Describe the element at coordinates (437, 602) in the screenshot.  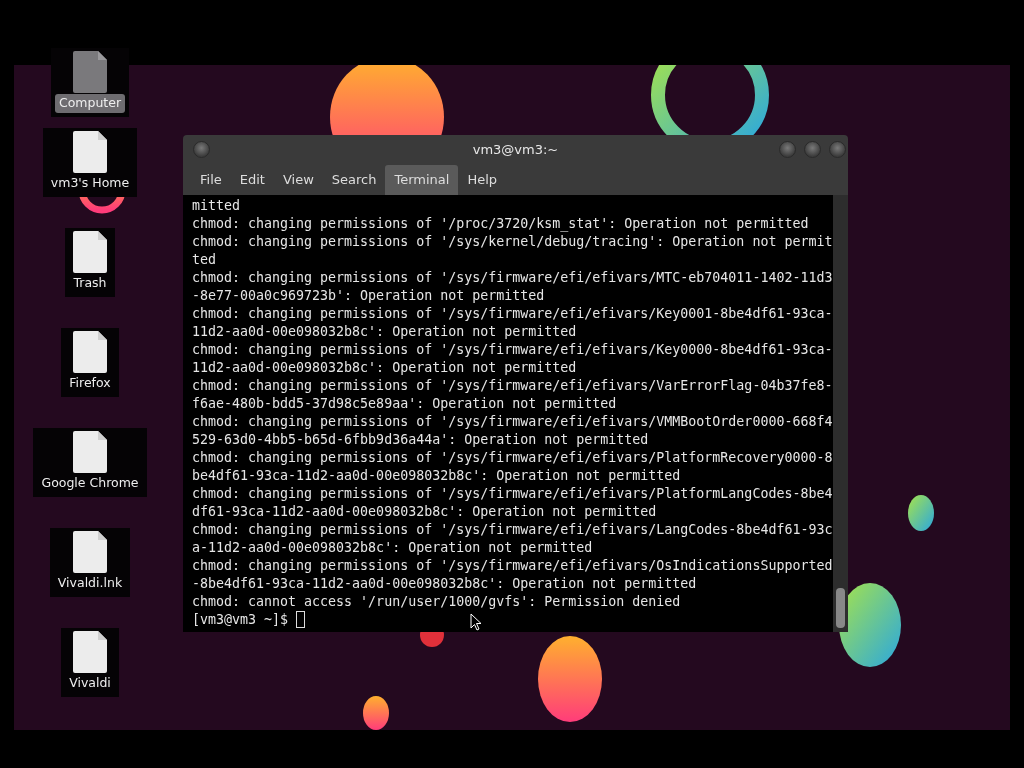
I see `terminal-line: chmod: cannot access '/run/user/1000/gvfs': Permission denied` at that location.